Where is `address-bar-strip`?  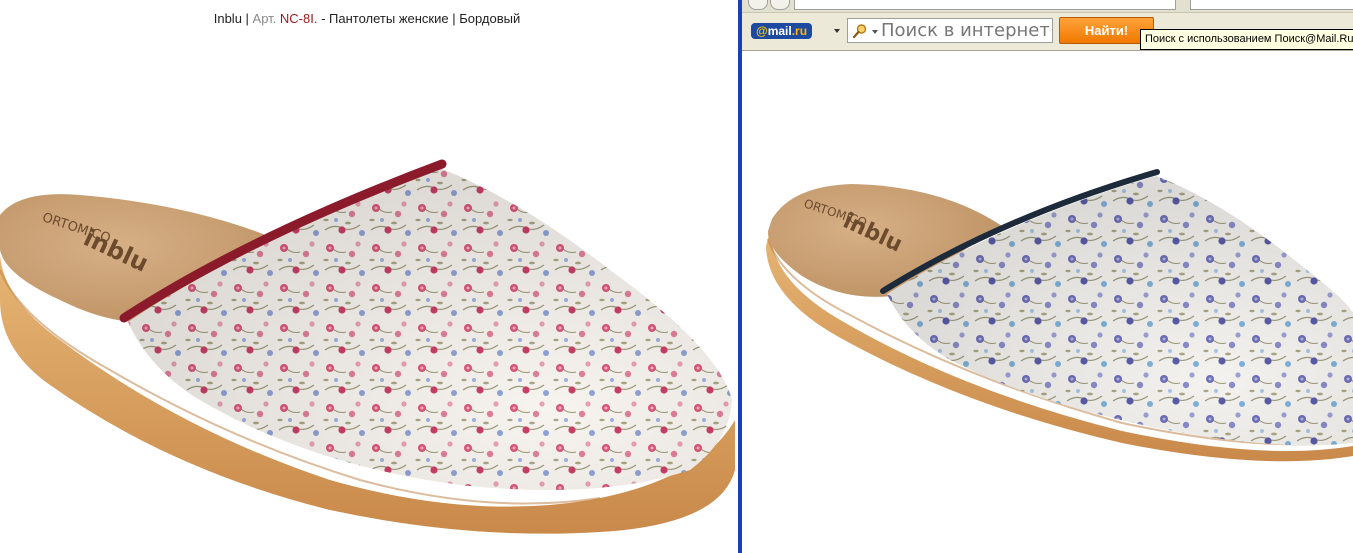 address-bar-strip is located at coordinates (1047, 6).